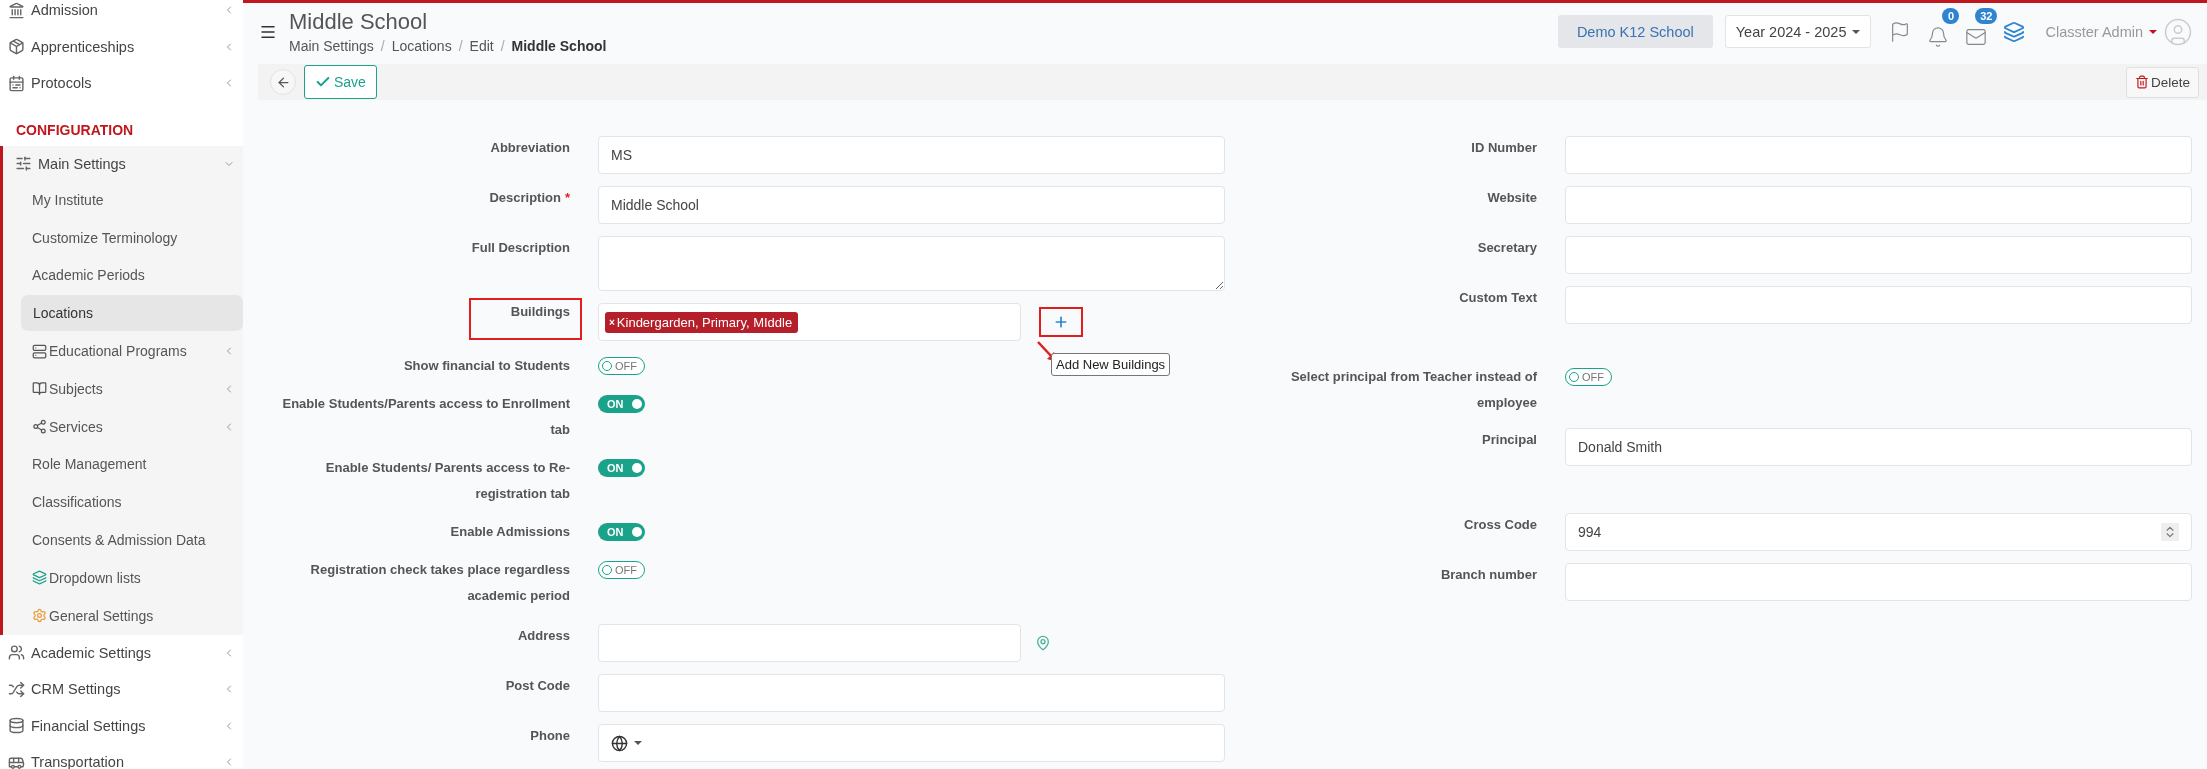  What do you see at coordinates (543, 636) in the screenshot?
I see `field-label: Address` at bounding box center [543, 636].